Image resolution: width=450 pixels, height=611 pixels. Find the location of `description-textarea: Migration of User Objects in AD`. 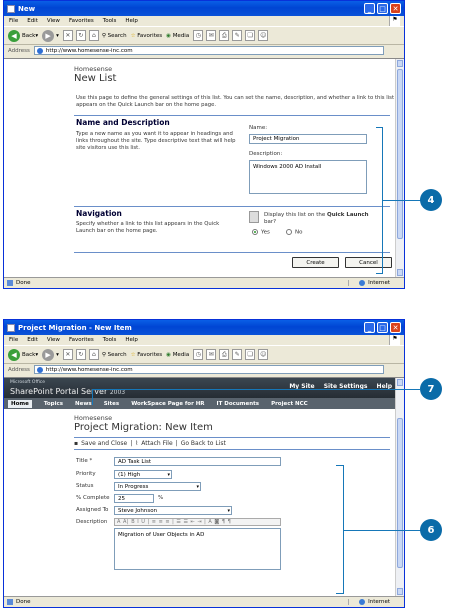

description-textarea: Migration of User Objects in AD is located at coordinates (197, 549).